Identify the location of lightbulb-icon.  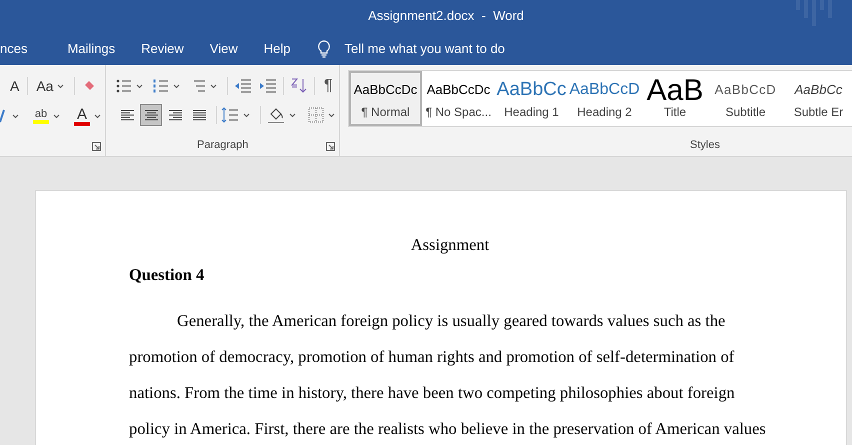
(324, 49).